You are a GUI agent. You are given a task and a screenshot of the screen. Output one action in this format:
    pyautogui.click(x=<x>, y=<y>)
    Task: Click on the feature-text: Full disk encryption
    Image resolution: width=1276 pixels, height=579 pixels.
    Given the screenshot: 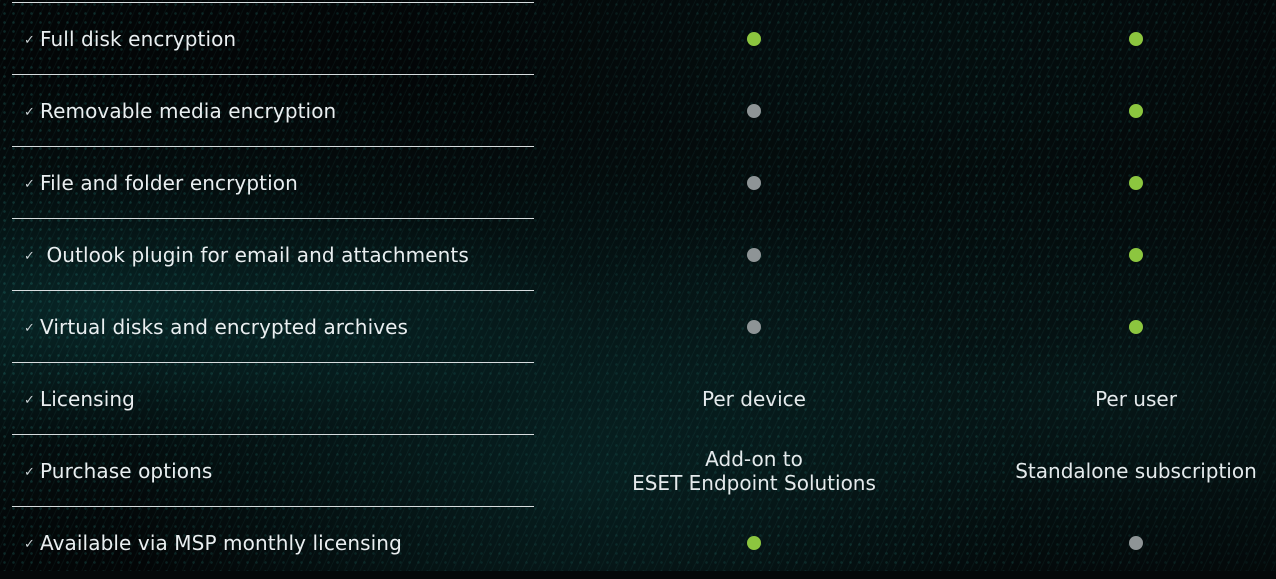 What is the action you would take?
    pyautogui.click(x=138, y=39)
    